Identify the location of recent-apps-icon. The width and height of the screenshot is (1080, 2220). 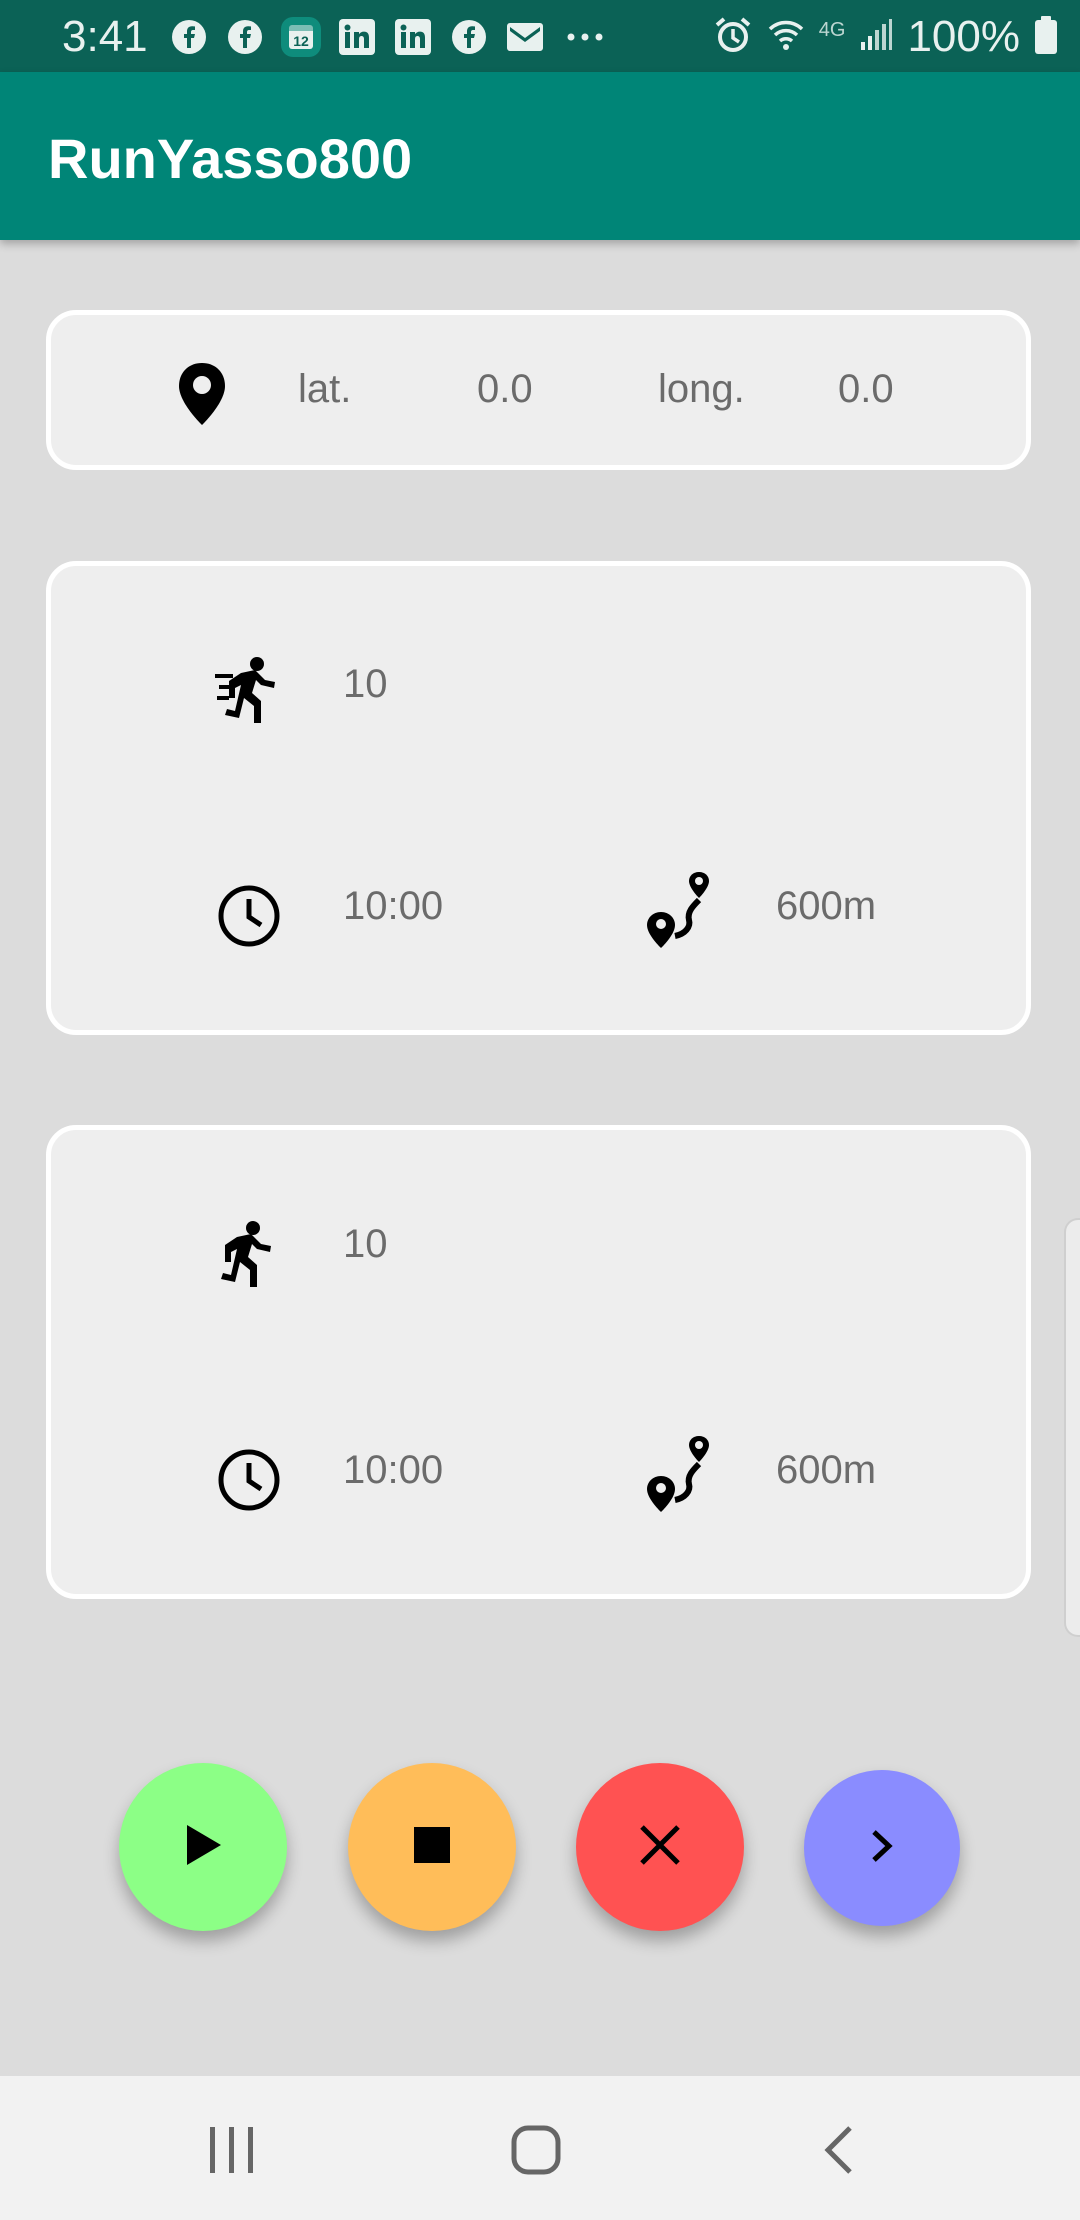
(232, 2150).